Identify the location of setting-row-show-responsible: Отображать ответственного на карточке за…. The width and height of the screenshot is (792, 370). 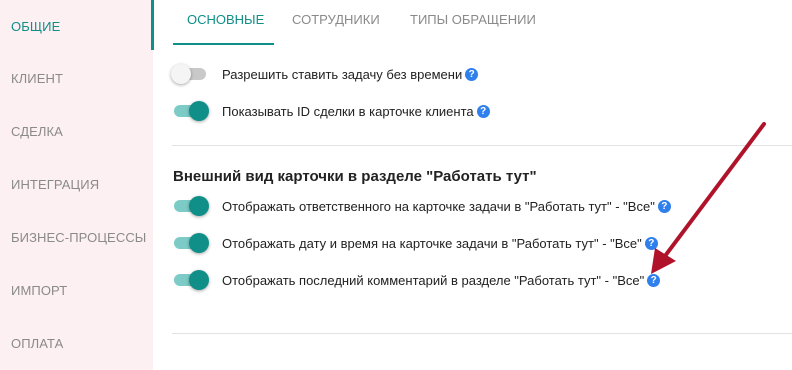
(421, 206).